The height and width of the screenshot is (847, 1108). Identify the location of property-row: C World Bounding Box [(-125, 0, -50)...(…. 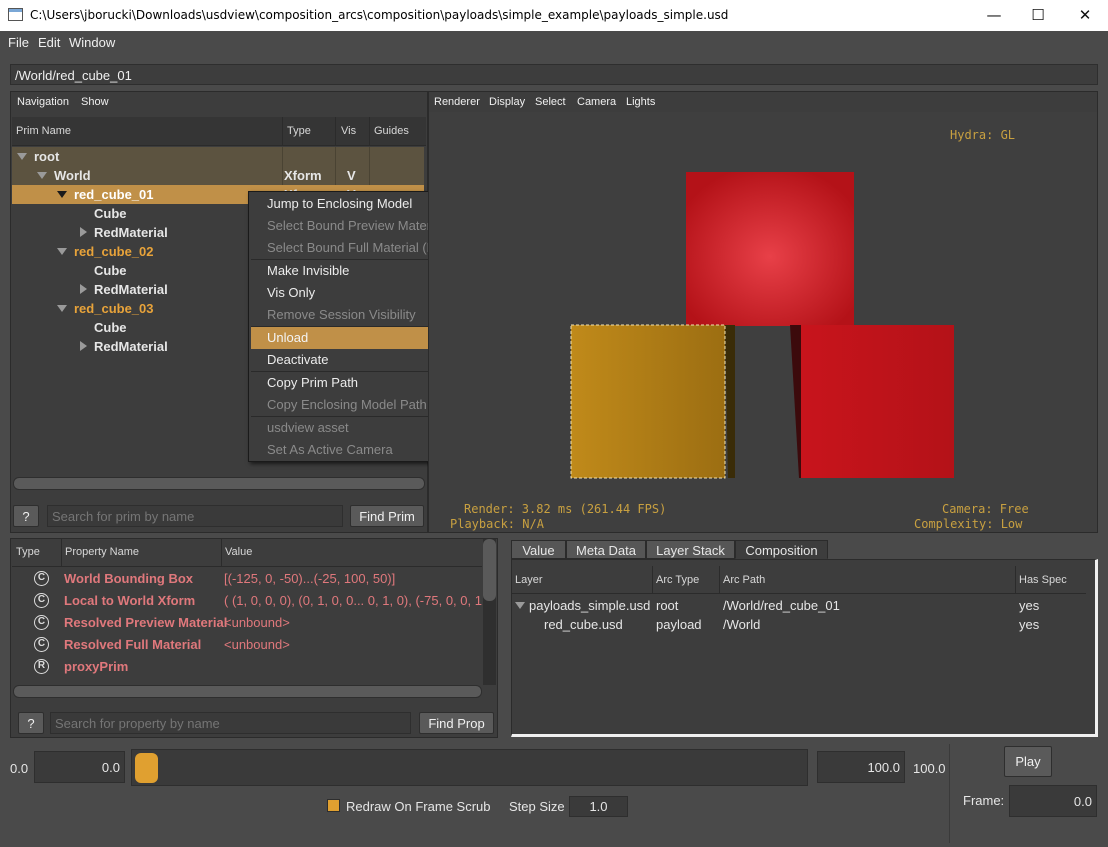
(247, 579).